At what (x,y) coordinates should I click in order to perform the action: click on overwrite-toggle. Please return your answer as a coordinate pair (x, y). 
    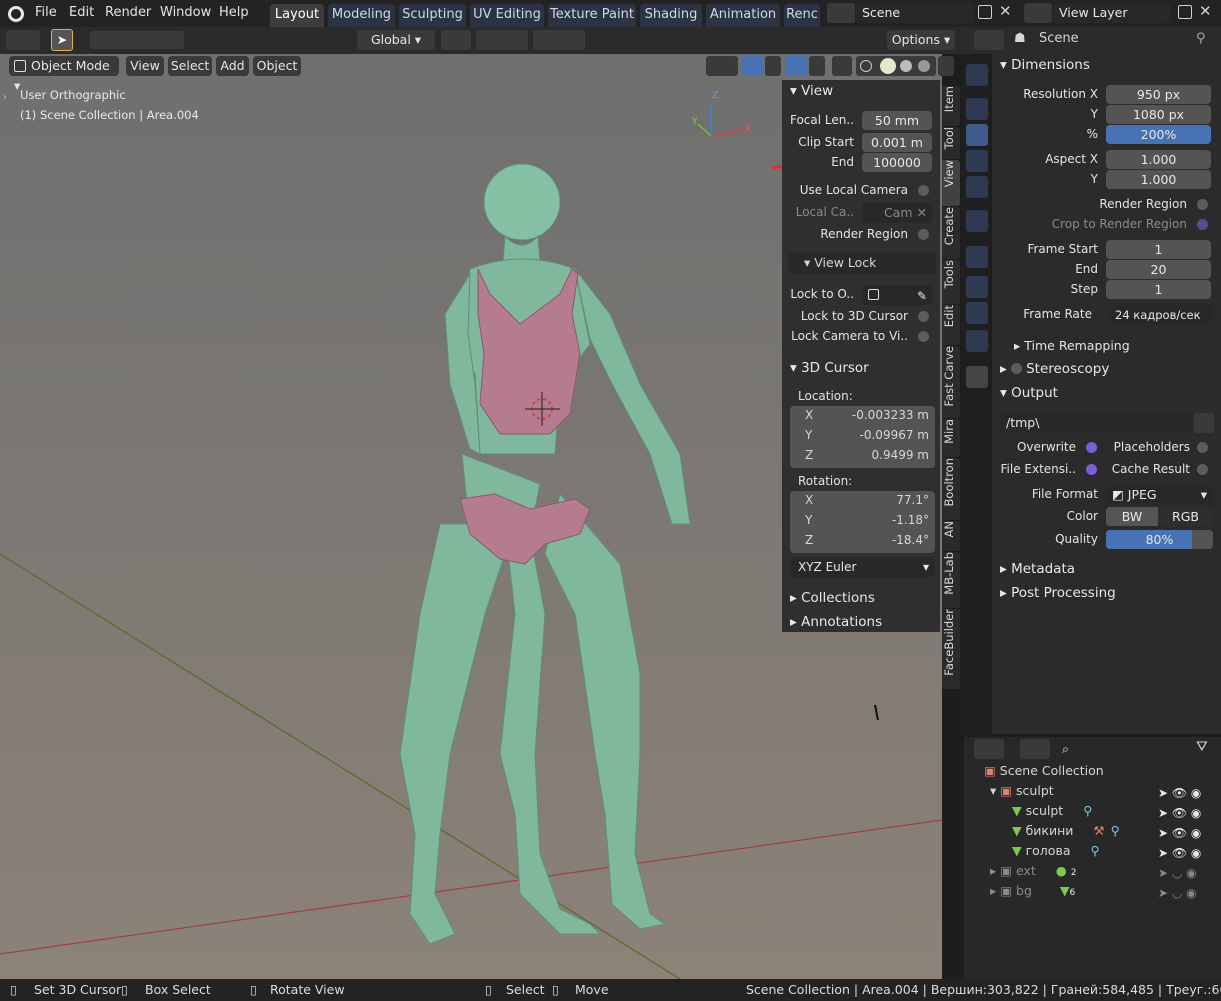
    Looking at the image, I should click on (1091, 447).